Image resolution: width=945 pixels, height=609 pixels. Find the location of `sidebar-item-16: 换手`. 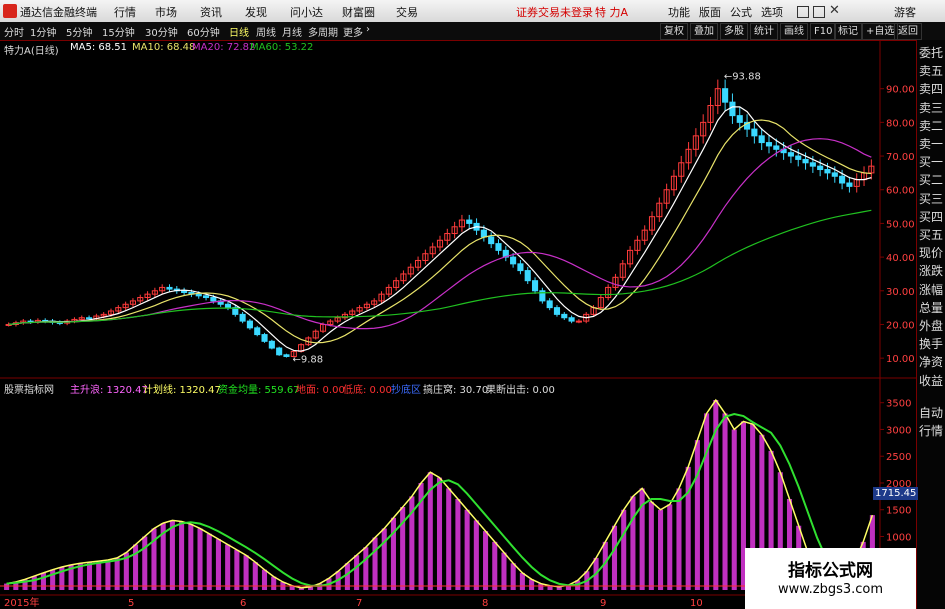

sidebar-item-16: 换手 is located at coordinates (931, 343).